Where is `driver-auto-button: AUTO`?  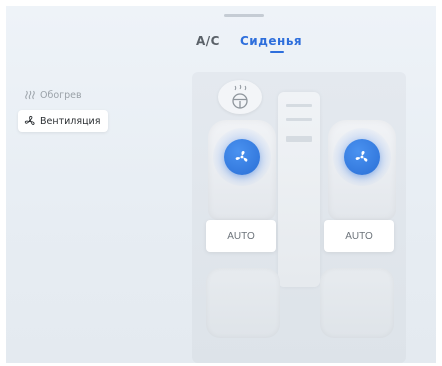 driver-auto-button: AUTO is located at coordinates (241, 236).